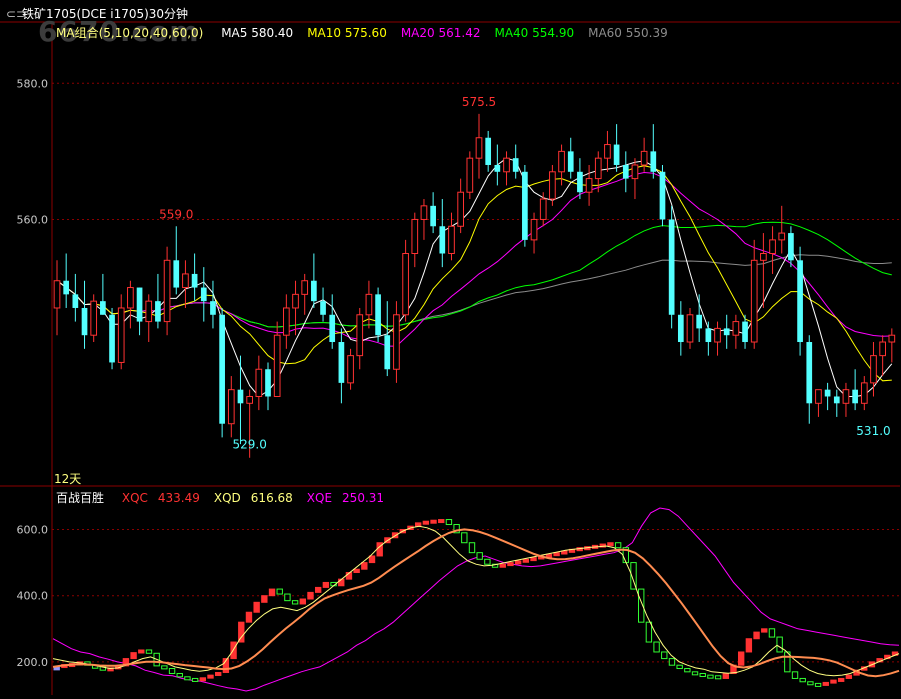 Image resolution: width=901 pixels, height=699 pixels. Describe the element at coordinates (33, 219) in the screenshot. I see `price-tick-label: 560.0` at that location.